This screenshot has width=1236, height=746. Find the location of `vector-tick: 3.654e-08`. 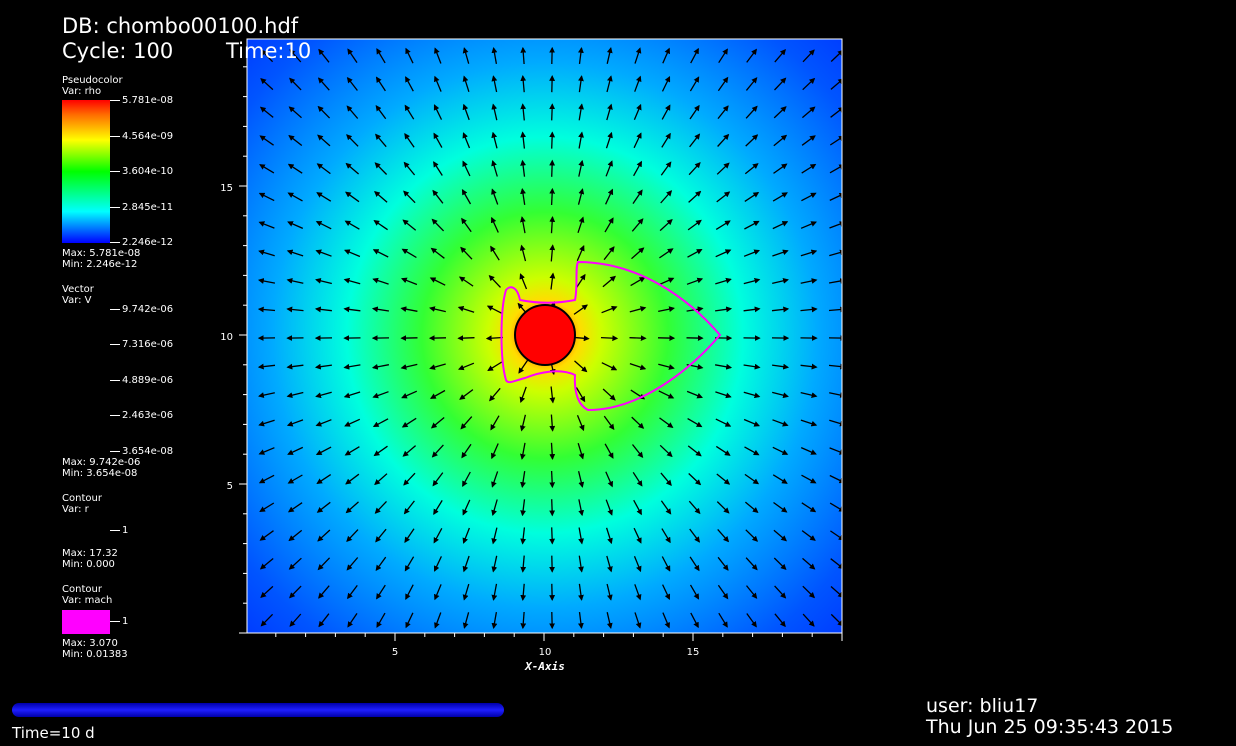

vector-tick: 3.654e-08 is located at coordinates (141, 452).